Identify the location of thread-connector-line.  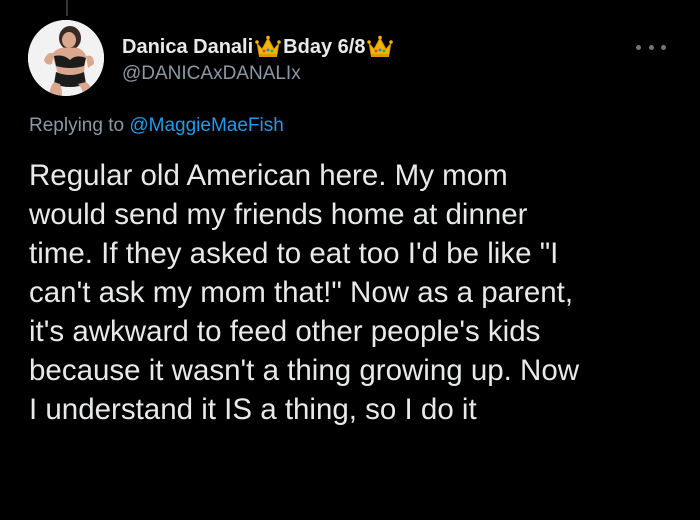
(67, 8).